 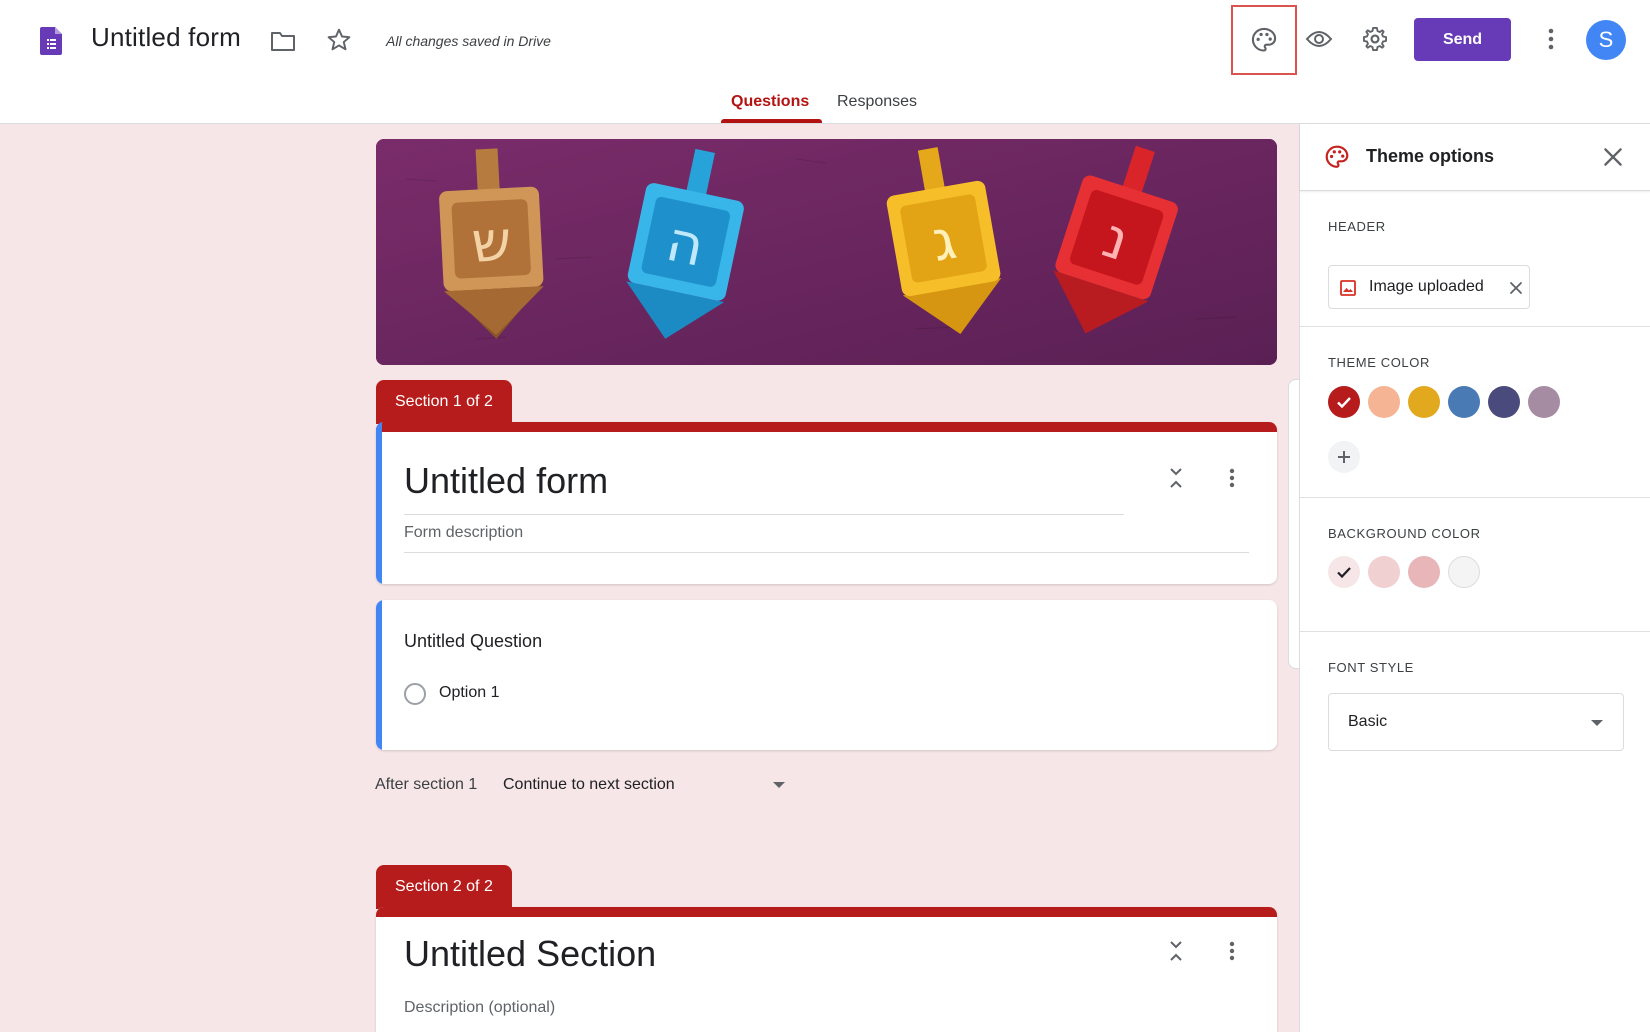 I want to click on header-label: HEADER, so click(x=1357, y=226).